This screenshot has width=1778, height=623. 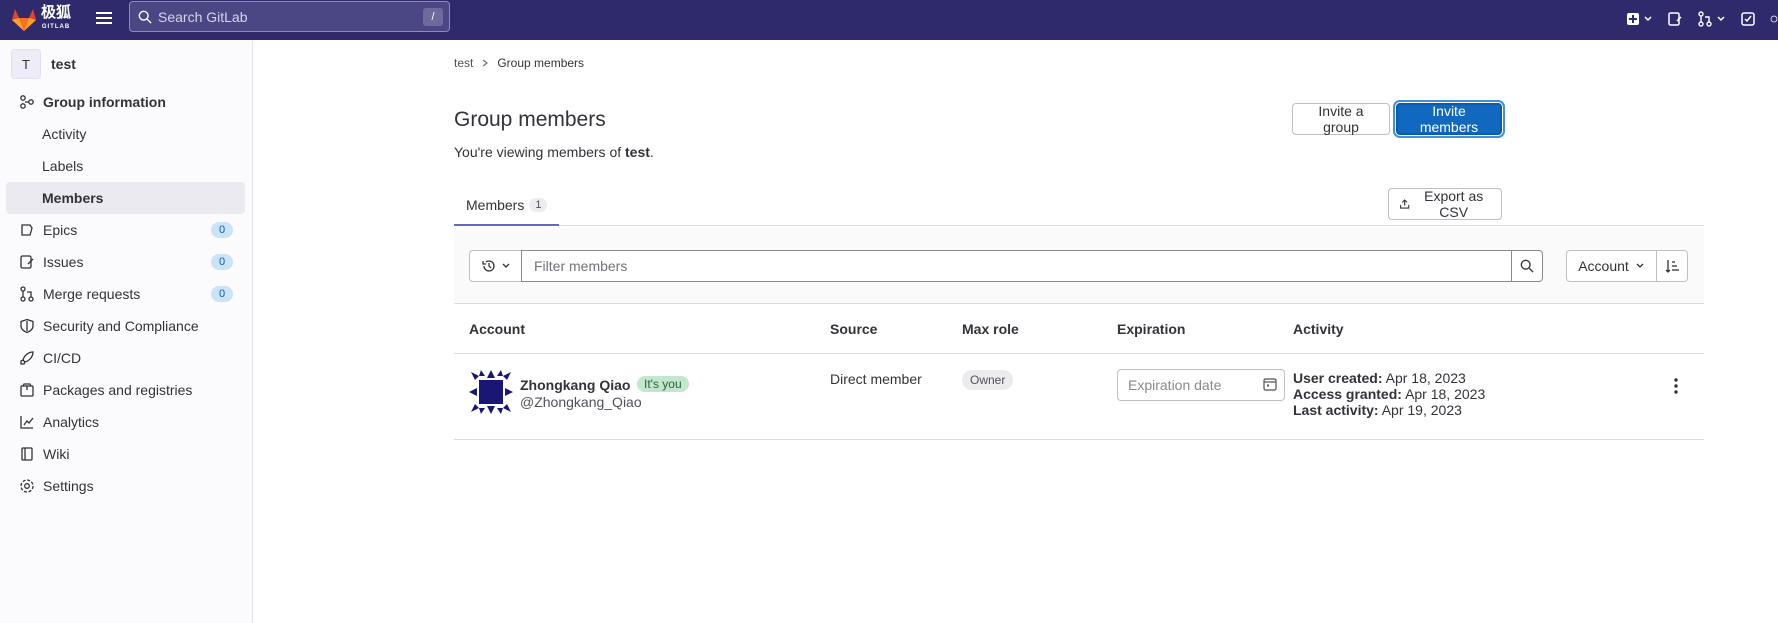 I want to click on merge-requests-count-badge: 0, so click(x=222, y=294).